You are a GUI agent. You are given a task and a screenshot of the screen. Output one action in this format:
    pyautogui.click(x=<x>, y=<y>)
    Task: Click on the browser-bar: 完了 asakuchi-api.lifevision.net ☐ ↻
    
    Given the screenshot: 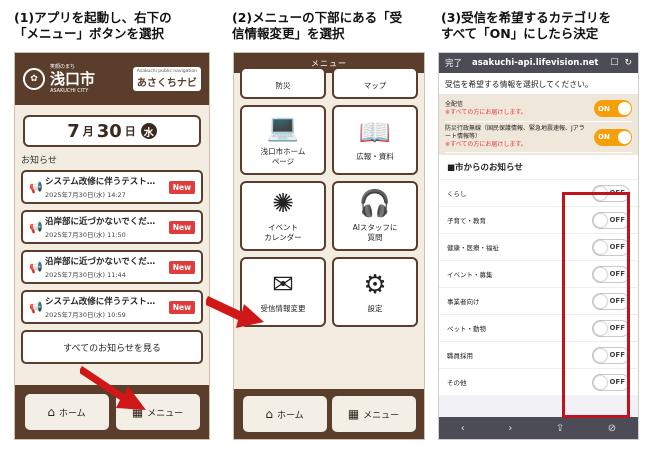 What is the action you would take?
    pyautogui.click(x=538, y=63)
    